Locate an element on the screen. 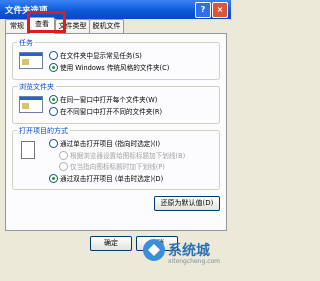  underline-browser-label: 根据浏览器设置给图标标题加下划线(B) is located at coordinates (128, 156).